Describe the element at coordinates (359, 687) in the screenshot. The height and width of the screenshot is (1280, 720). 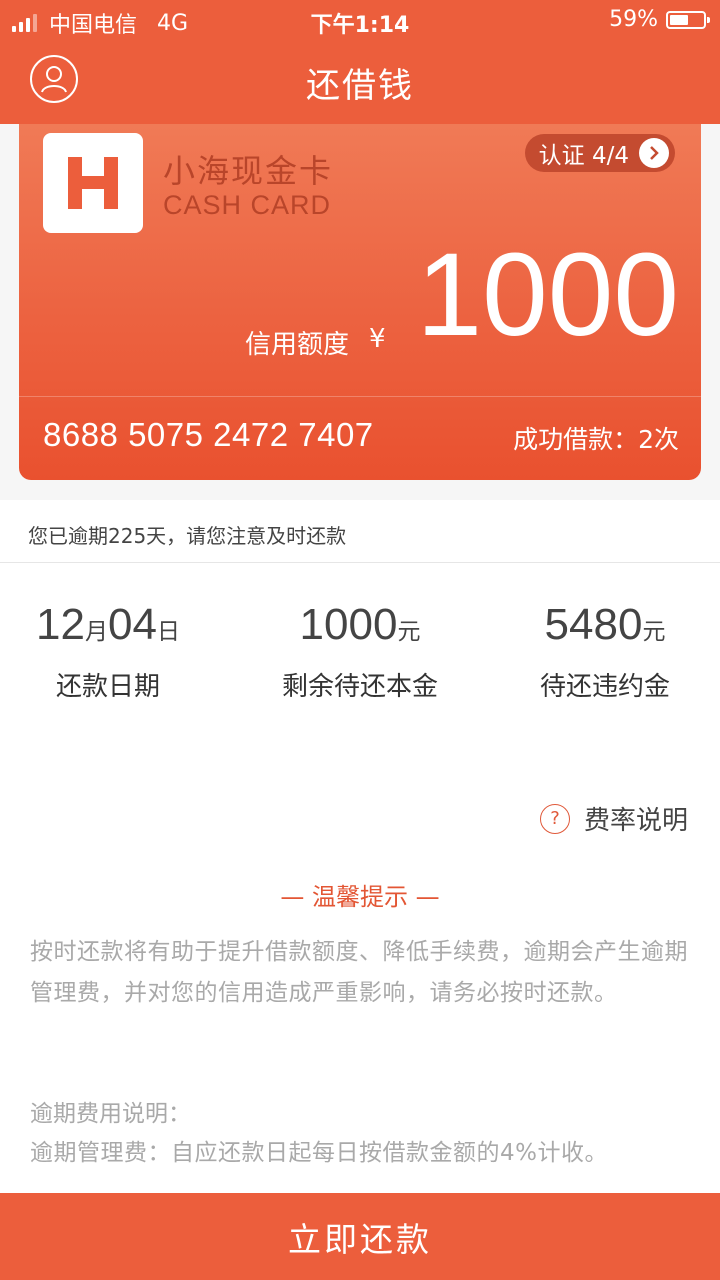
I see `principal-label: 剩余待还本金` at that location.